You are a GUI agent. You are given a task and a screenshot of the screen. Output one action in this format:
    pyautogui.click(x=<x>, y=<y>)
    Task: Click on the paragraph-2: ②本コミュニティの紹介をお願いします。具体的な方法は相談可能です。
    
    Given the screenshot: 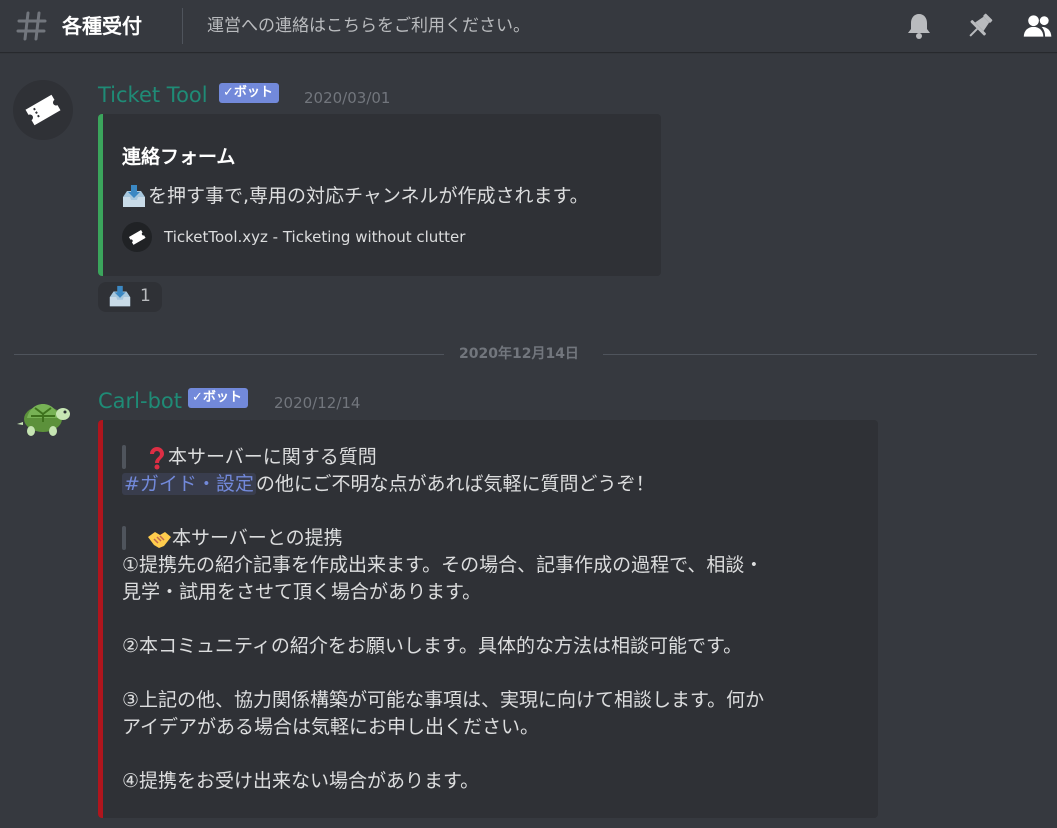 What is the action you would take?
    pyautogui.click(x=432, y=646)
    